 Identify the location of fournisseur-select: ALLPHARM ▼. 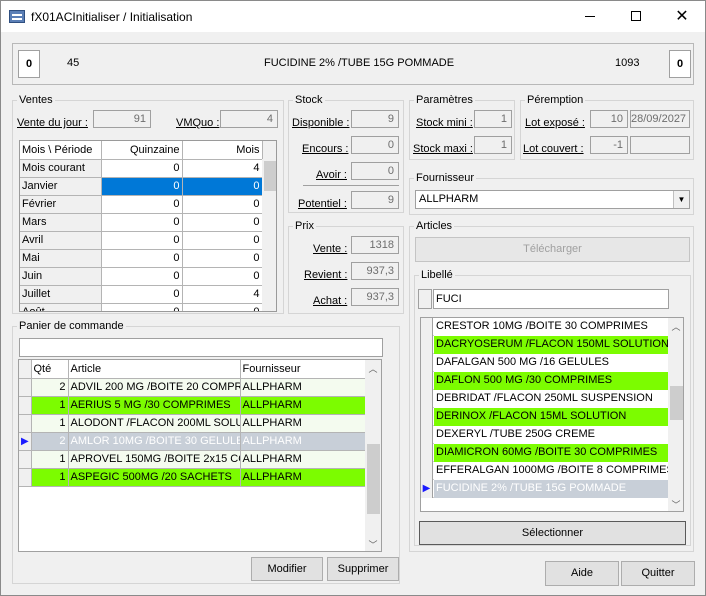
(552, 199).